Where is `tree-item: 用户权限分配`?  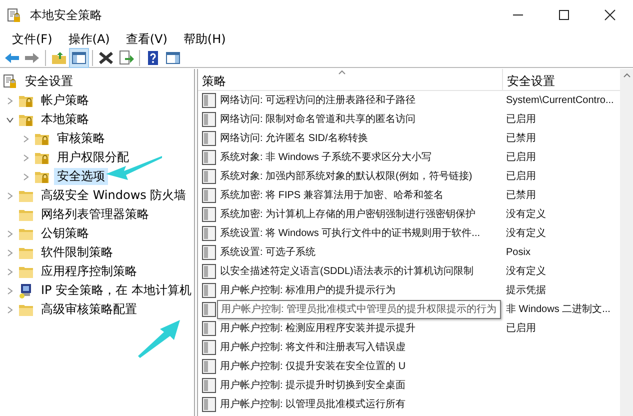
tree-item: 用户权限分配 is located at coordinates (93, 157).